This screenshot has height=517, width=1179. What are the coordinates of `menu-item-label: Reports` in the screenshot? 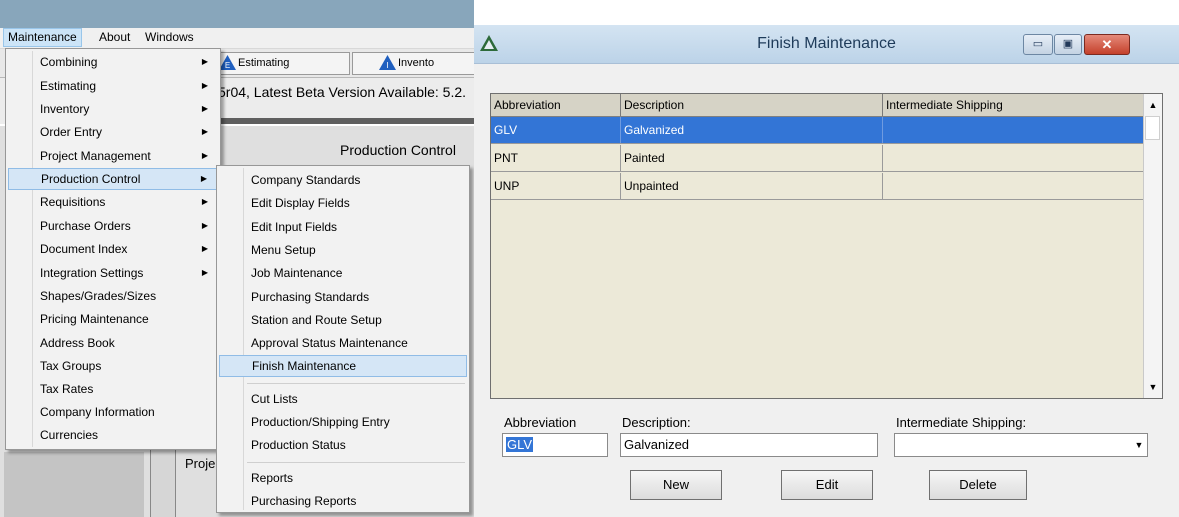 It's located at (272, 477).